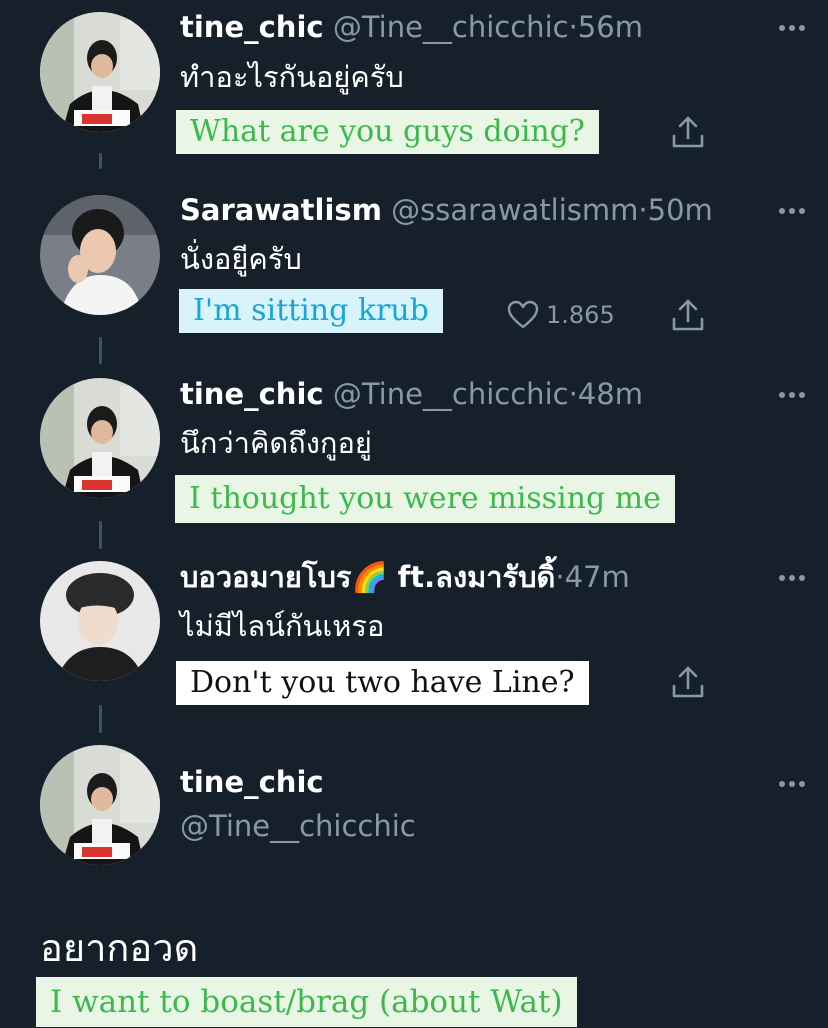  I want to click on tweet-header: Sarawatlism @ssarawatlismm·50m, so click(446, 210).